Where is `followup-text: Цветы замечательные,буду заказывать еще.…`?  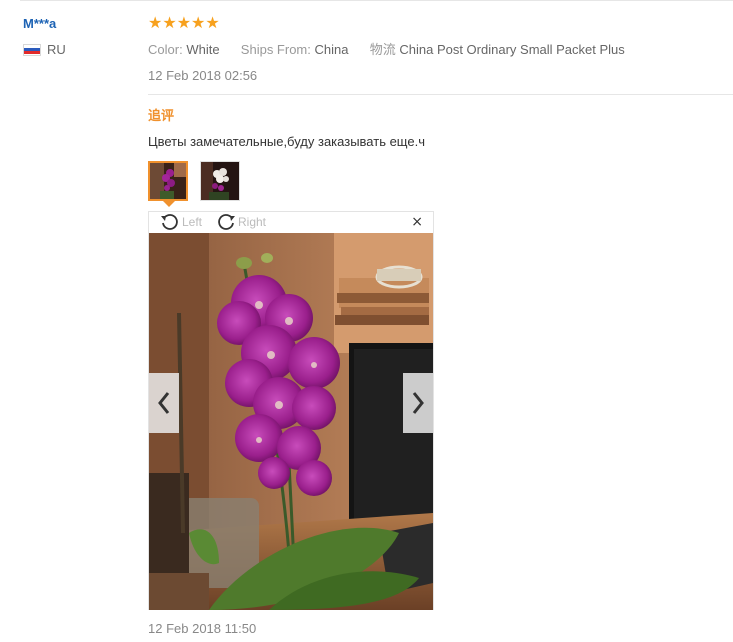 followup-text: Цветы замечательные,буду заказывать еще.… is located at coordinates (286, 141).